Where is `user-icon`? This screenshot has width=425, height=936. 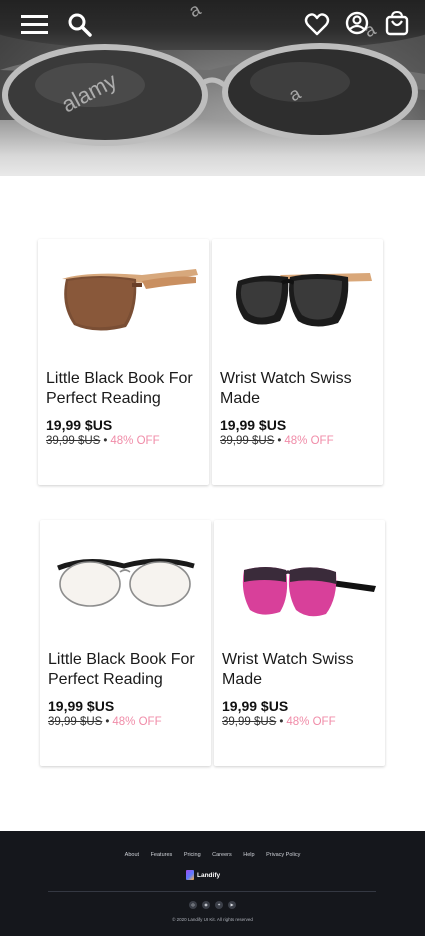 user-icon is located at coordinates (357, 25).